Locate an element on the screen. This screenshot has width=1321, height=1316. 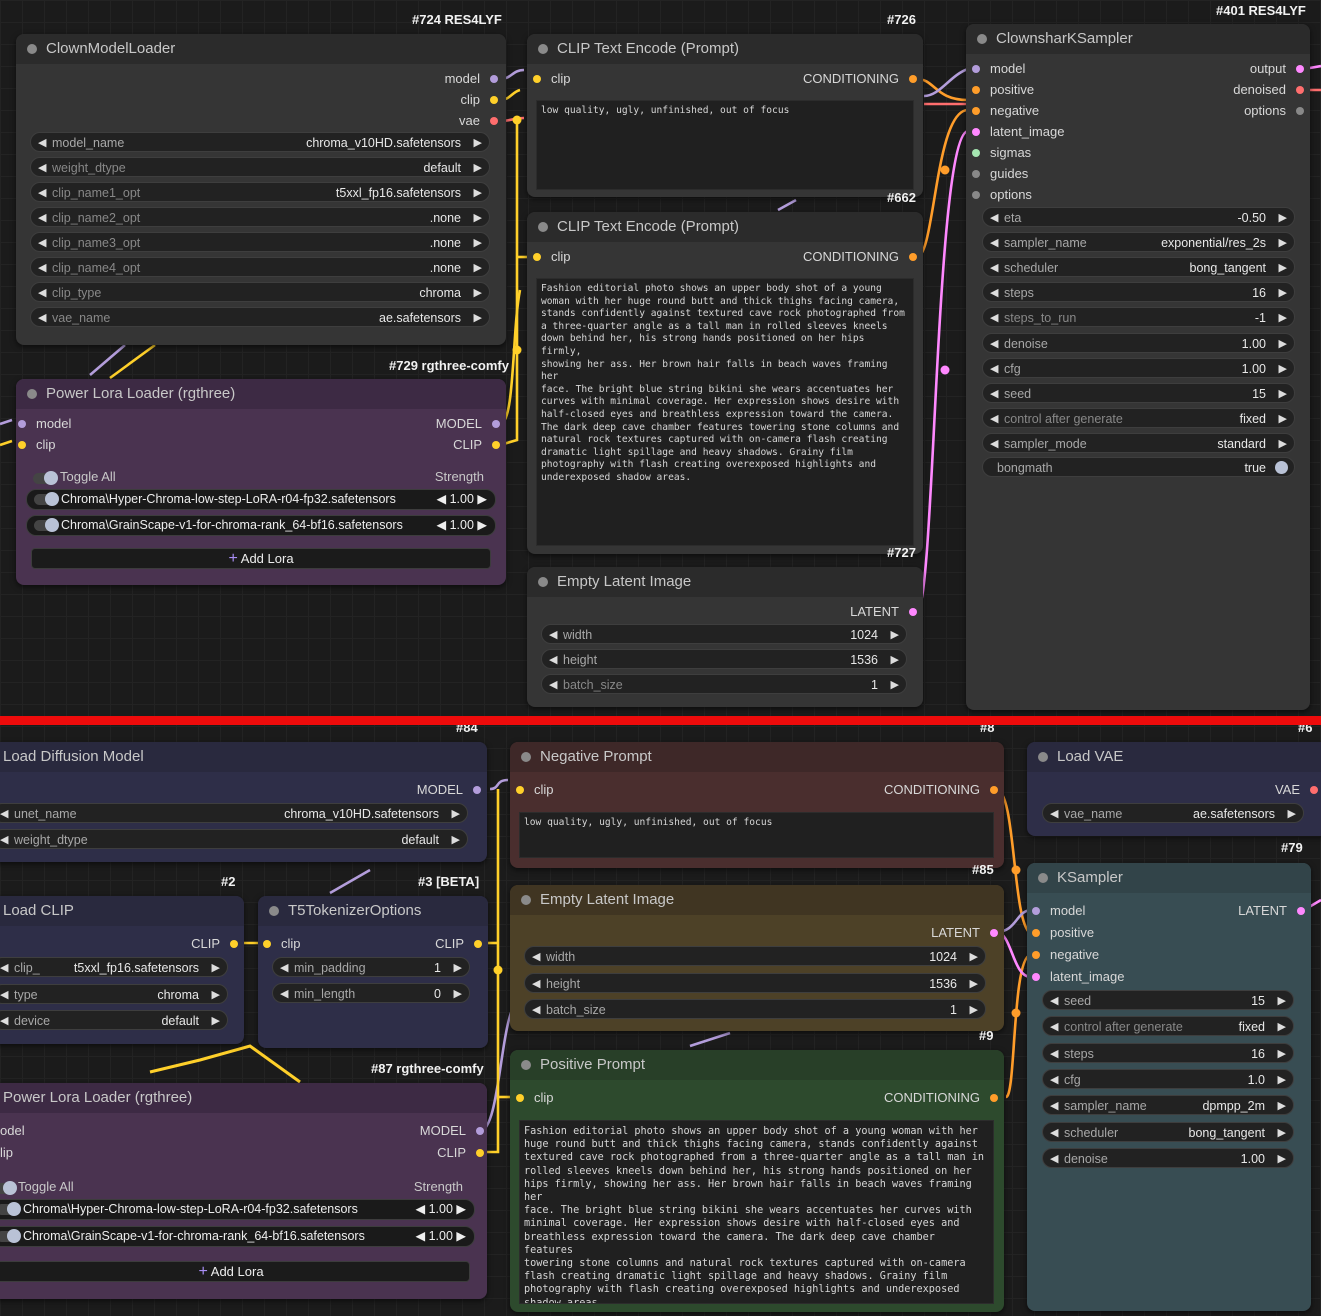
widget-clip-type: ◀ clip_type chroma ▶ is located at coordinates (260, 292).